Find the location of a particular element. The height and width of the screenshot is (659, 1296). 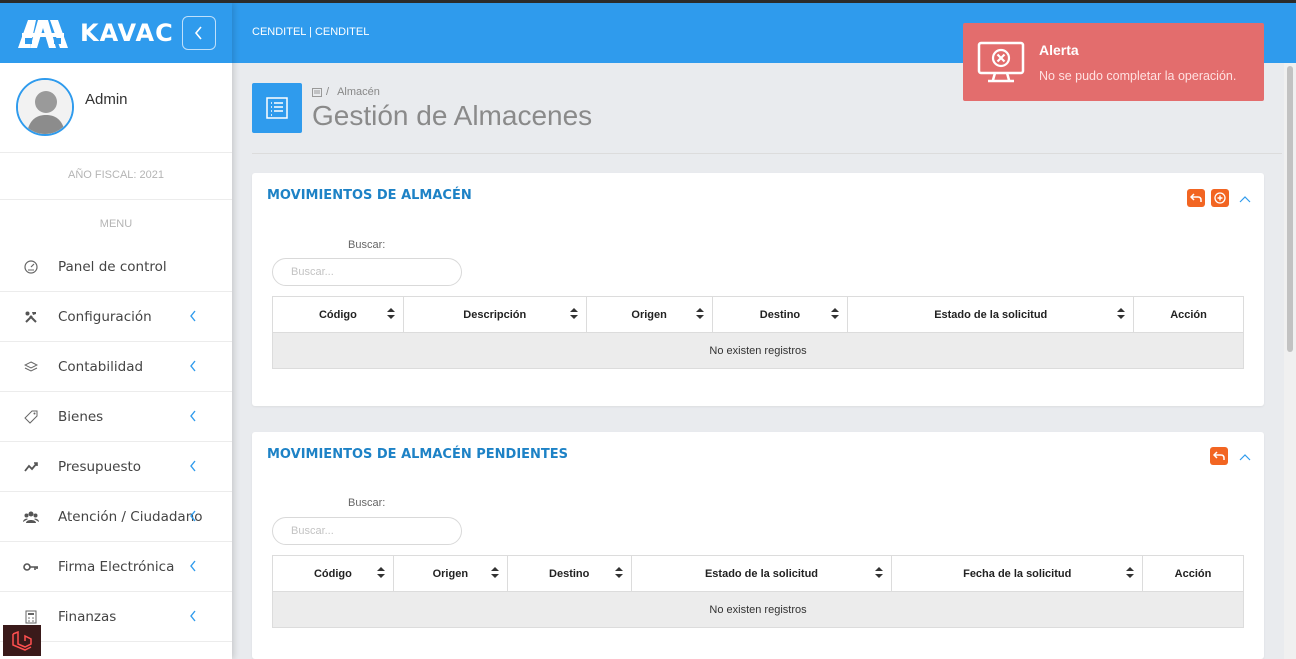

fiscal-year: AÑO FISCAL: 2021 is located at coordinates (116, 176).